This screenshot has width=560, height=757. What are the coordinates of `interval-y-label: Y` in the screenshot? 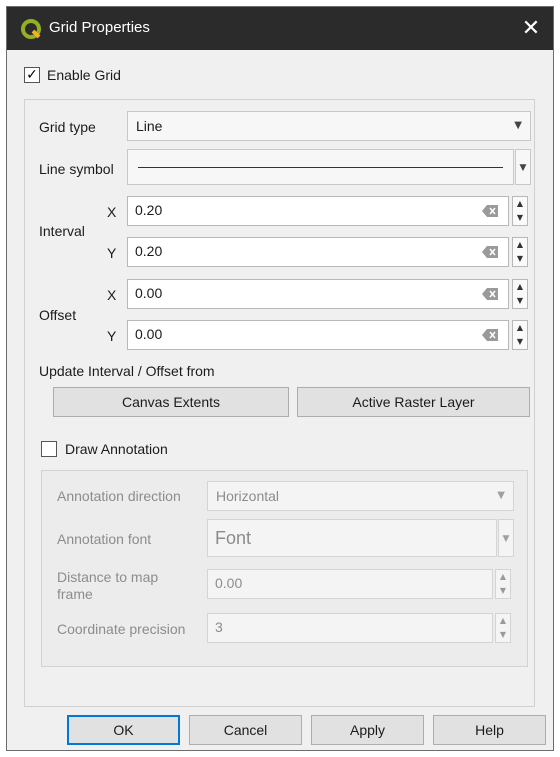 It's located at (112, 253).